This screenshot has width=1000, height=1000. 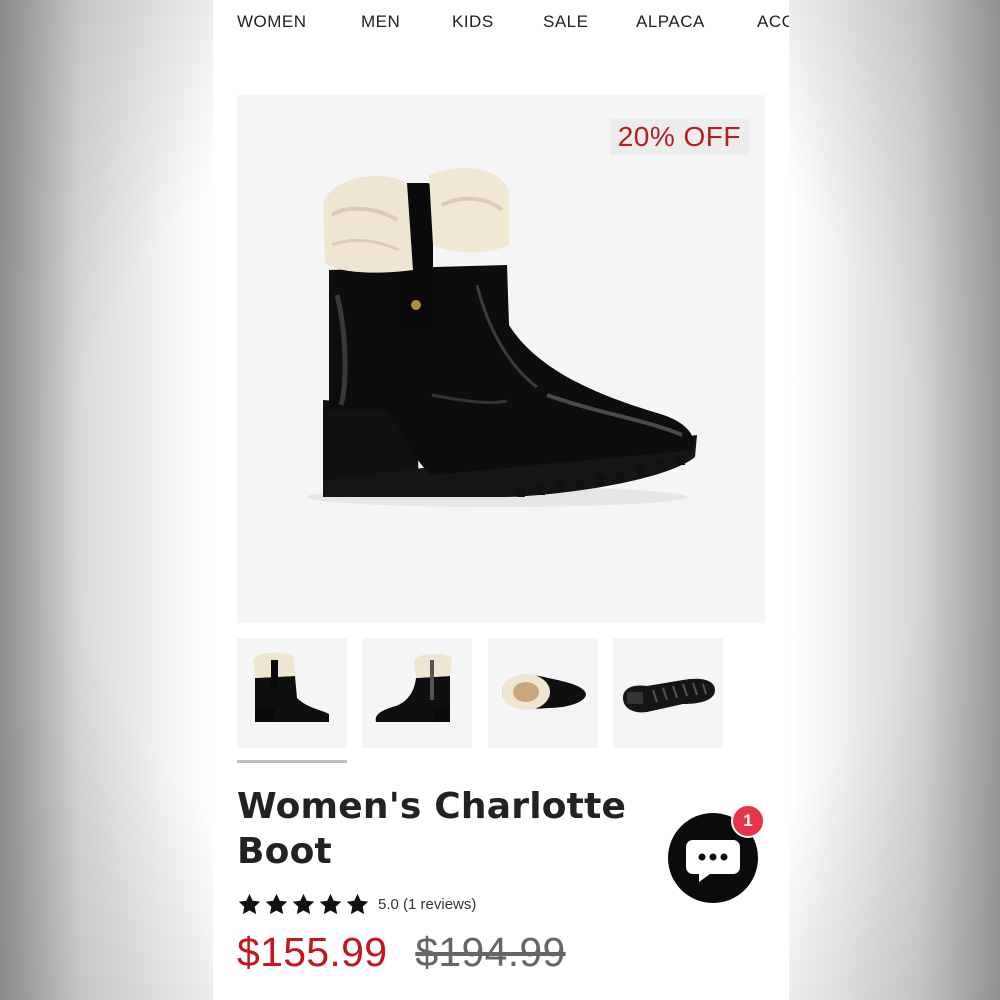 I want to click on product-rating: 5.0 (1 reviews), so click(x=356, y=904).